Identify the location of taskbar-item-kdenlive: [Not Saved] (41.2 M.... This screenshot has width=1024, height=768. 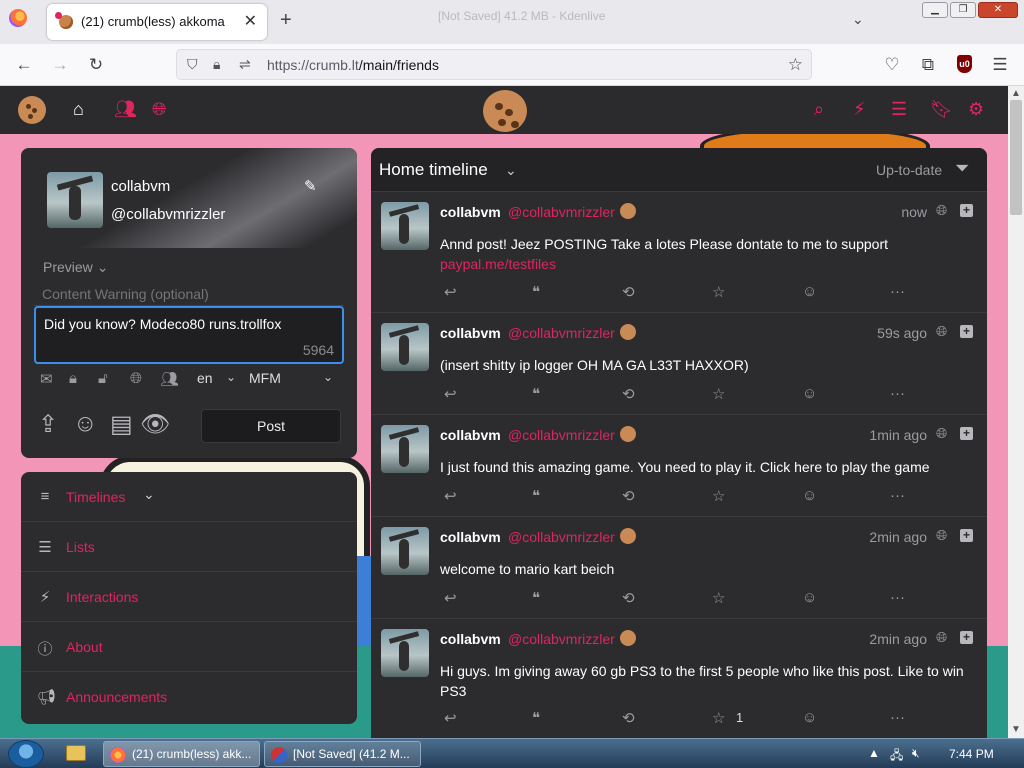
(342, 754).